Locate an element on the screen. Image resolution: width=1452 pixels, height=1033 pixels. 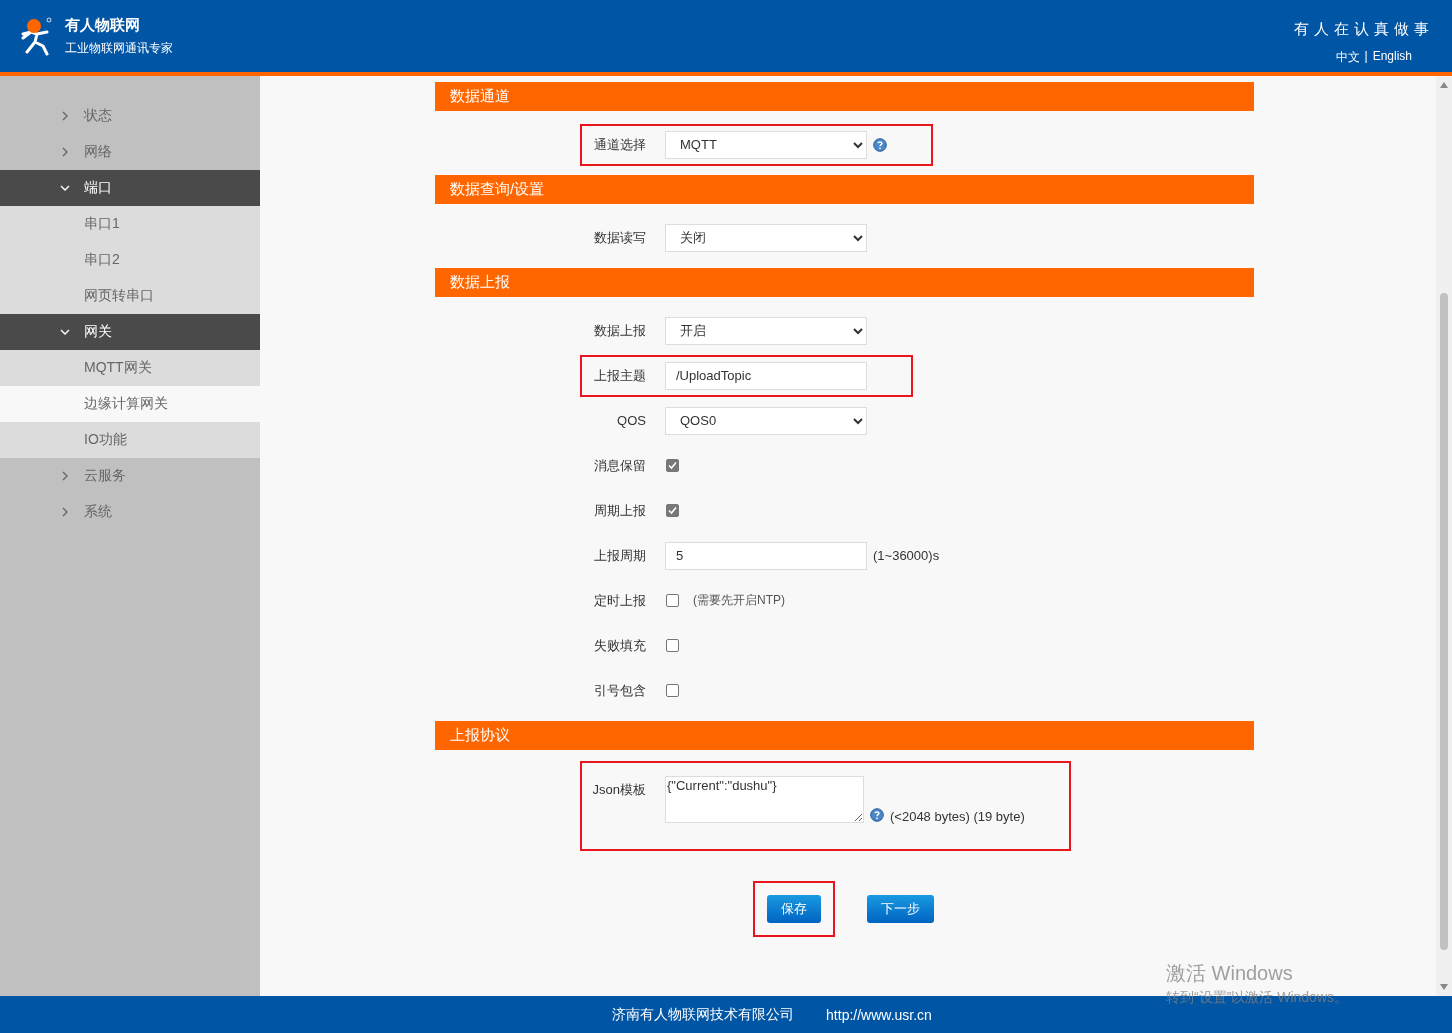
activation-notice: 激活 Windows is located at coordinates (1230, 973).